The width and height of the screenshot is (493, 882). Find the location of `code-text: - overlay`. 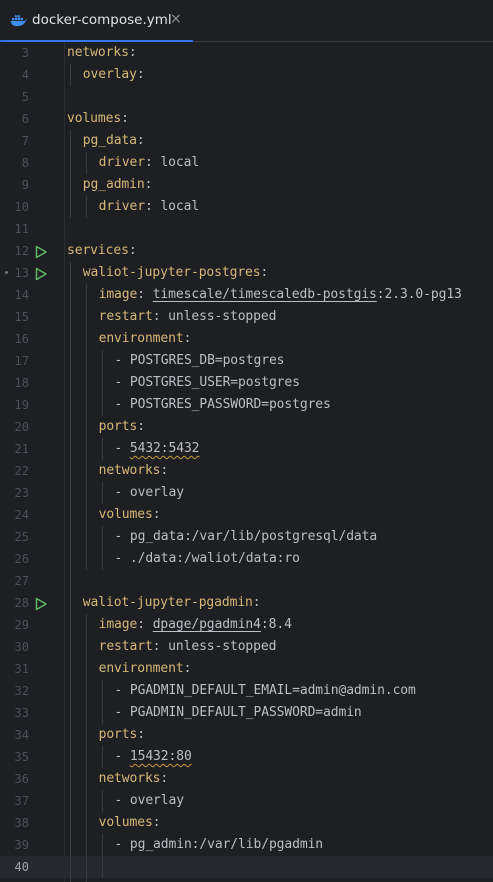

code-text: - overlay is located at coordinates (149, 492).